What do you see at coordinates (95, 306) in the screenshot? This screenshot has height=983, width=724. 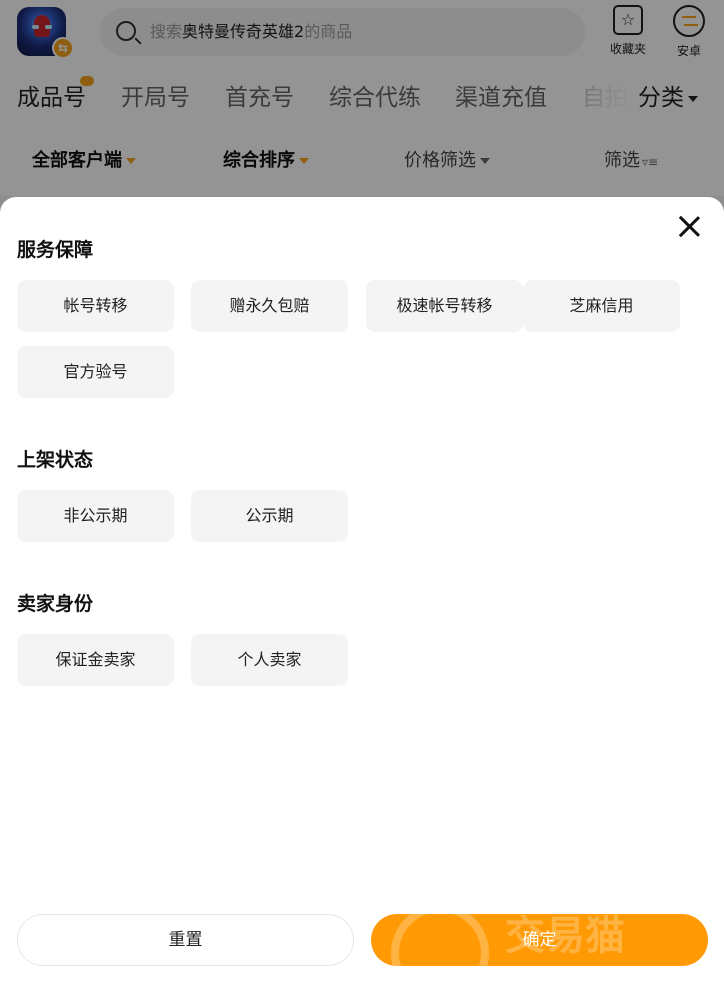 I see `option-account-transfer: 帐号转移` at bounding box center [95, 306].